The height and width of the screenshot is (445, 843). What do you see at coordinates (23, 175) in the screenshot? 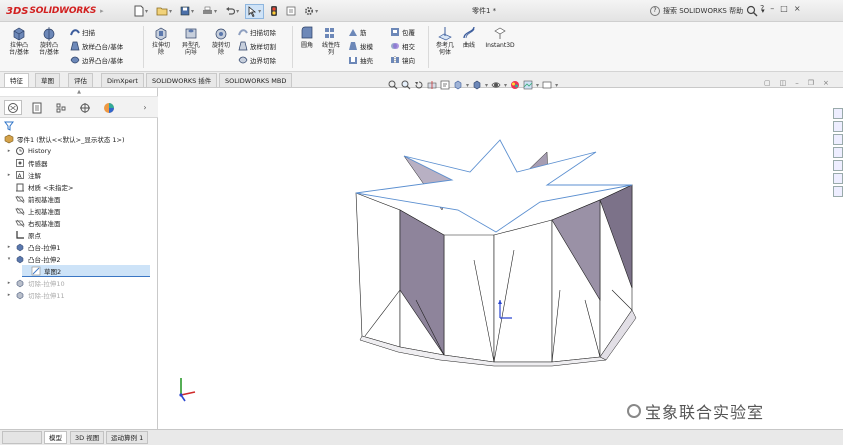
I see `tree-item: ▸ A 注解` at bounding box center [23, 175].